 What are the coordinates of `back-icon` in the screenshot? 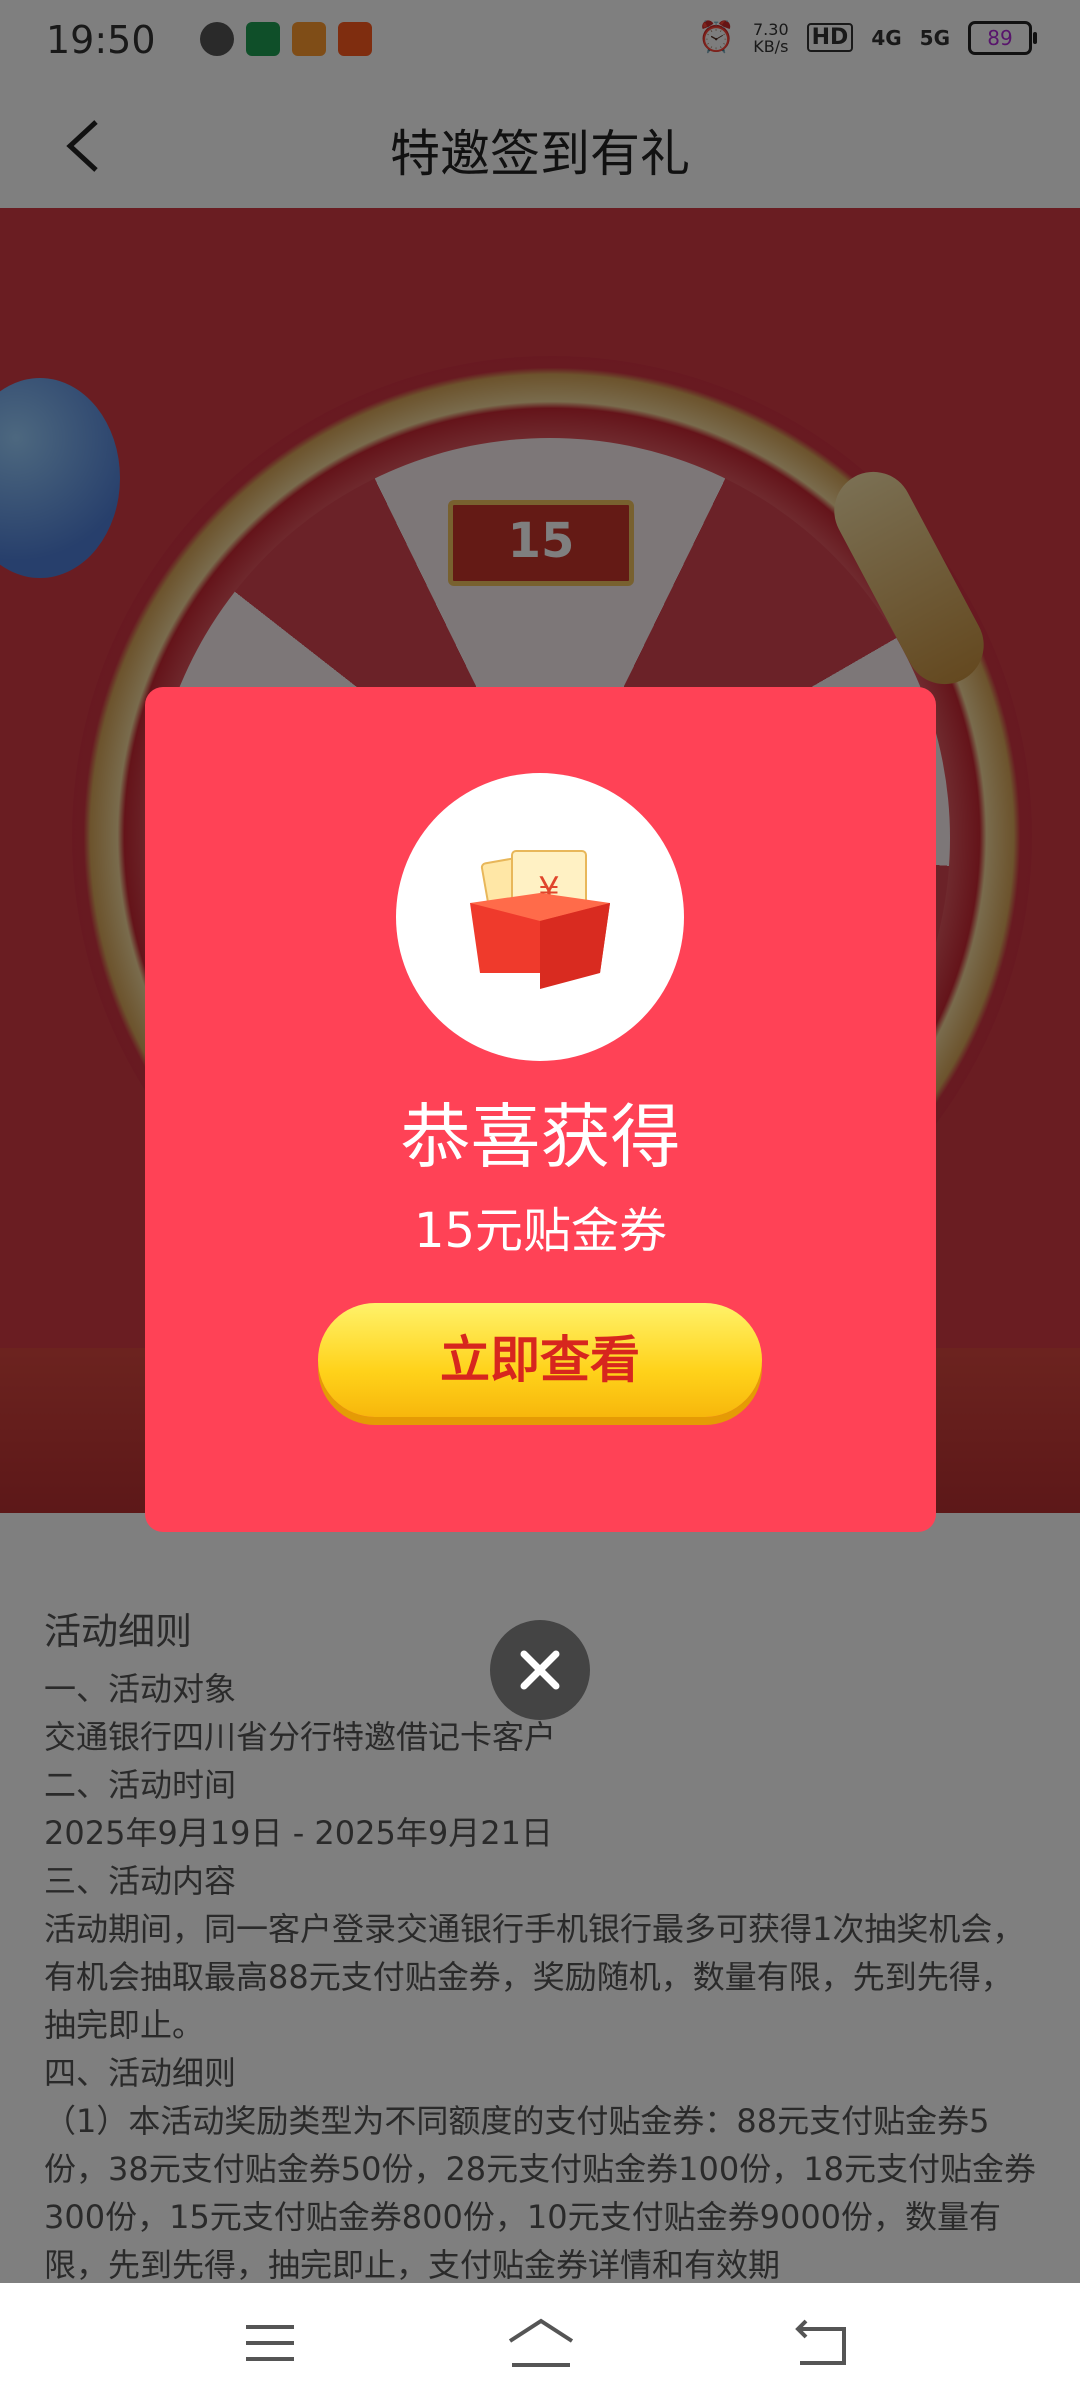 It's located at (820, 2342).